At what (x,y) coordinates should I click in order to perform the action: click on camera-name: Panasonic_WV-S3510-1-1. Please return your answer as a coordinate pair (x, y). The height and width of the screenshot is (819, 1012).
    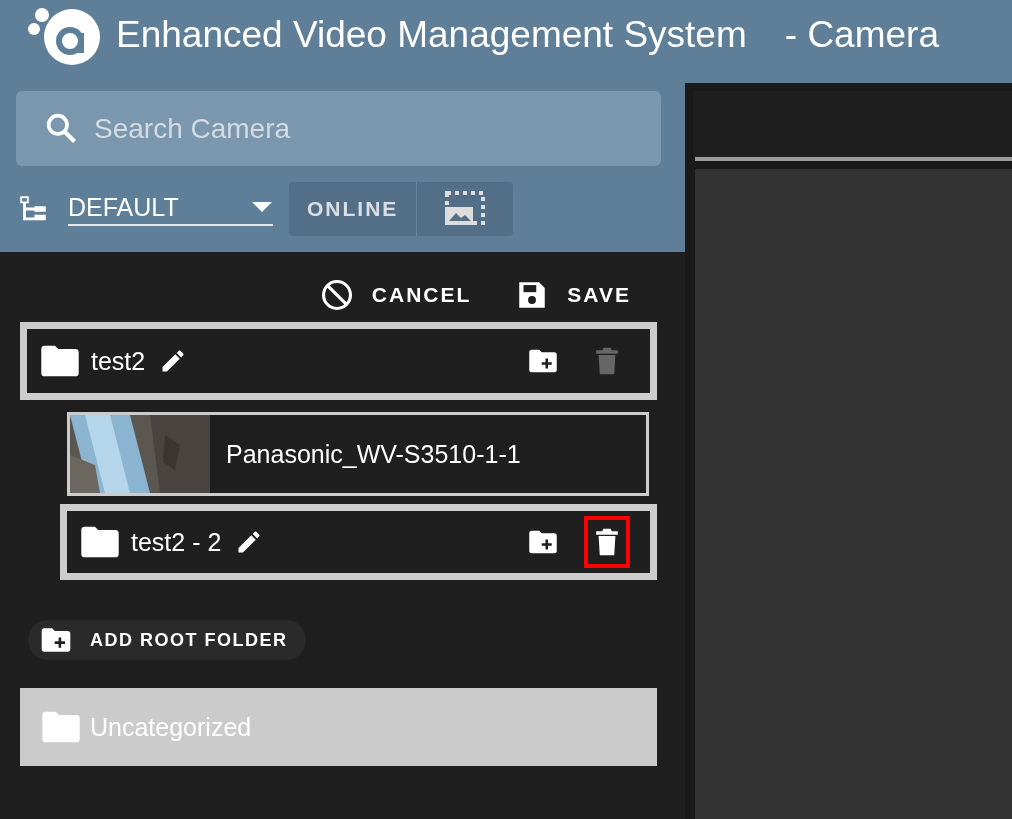
    Looking at the image, I should click on (373, 454).